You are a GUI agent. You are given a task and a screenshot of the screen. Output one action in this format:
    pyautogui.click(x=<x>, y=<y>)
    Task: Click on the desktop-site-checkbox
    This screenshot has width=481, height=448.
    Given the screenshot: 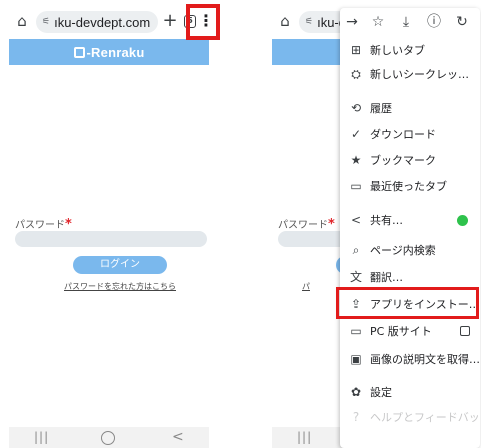 What is the action you would take?
    pyautogui.click(x=465, y=331)
    